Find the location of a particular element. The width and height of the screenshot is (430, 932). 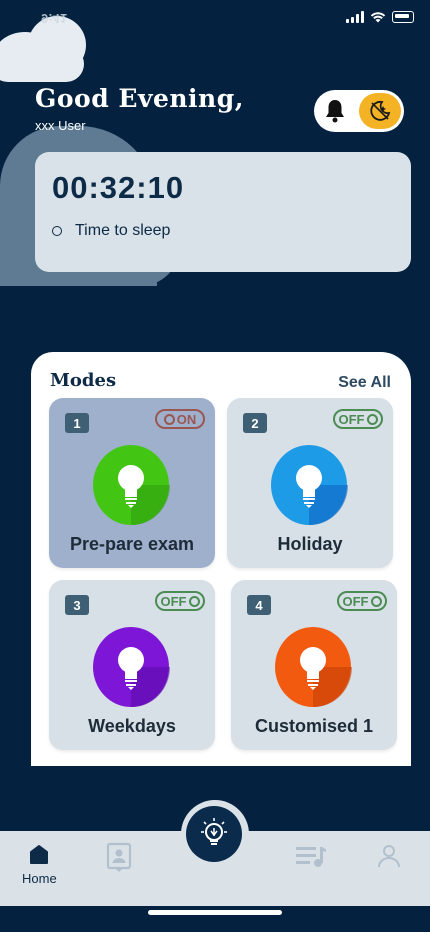

mode-card-3: 3 OFF Weekdays is located at coordinates (132, 665).